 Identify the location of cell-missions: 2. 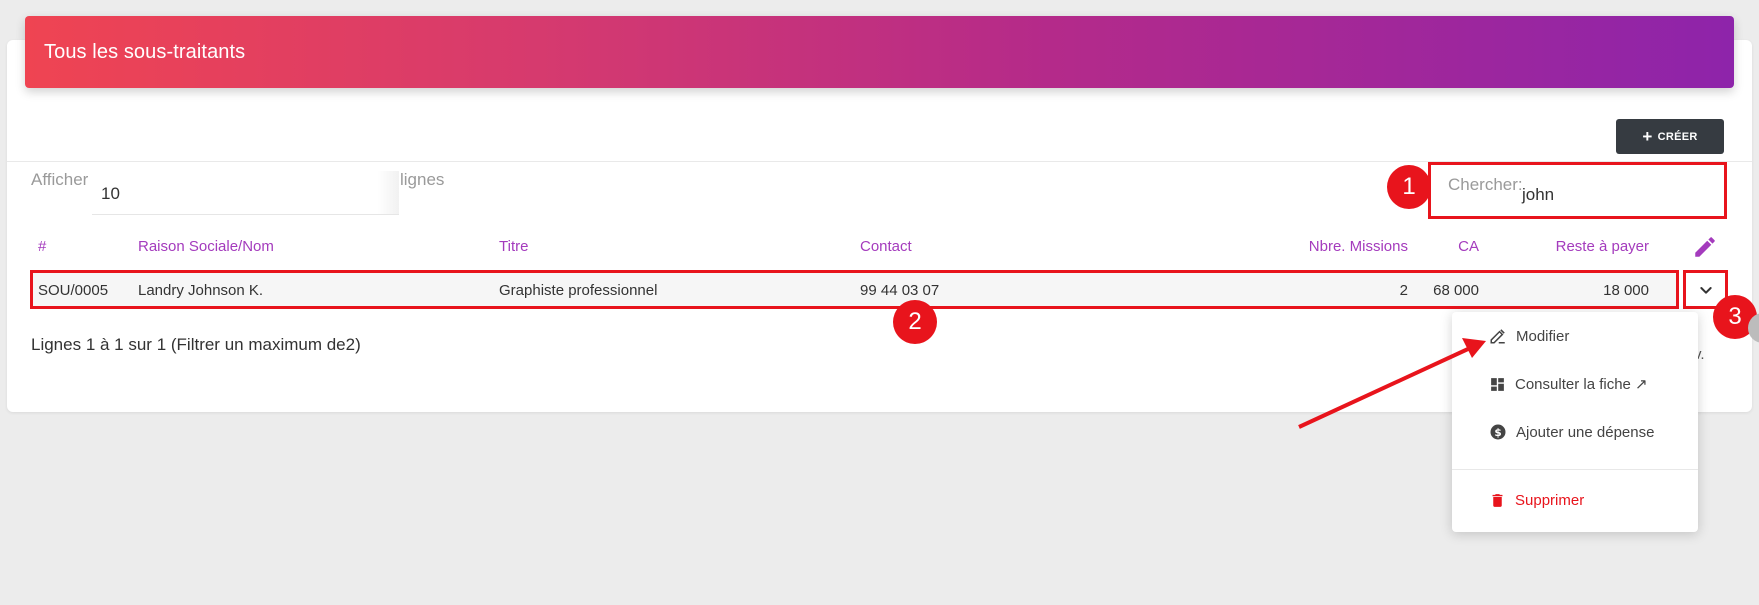
(1403, 290).